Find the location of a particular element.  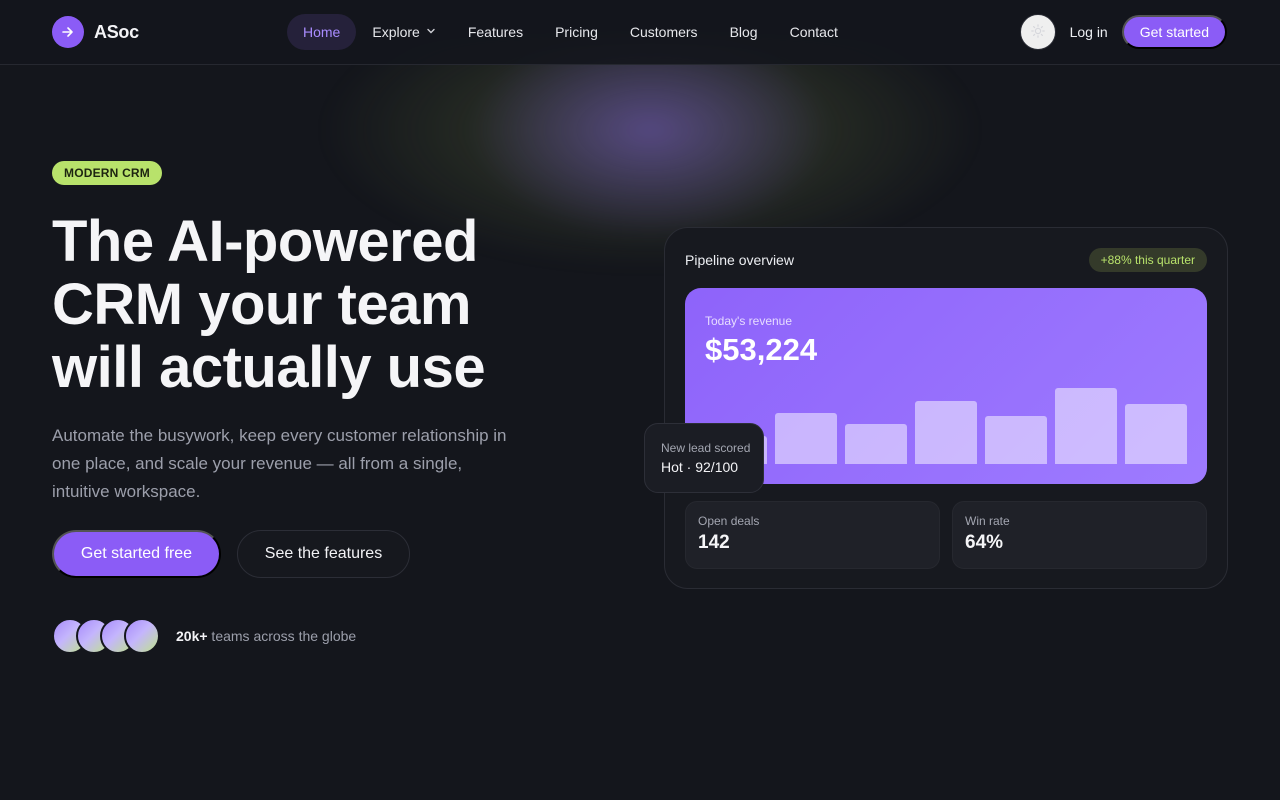

nav-link-label: Contact is located at coordinates (813, 32).